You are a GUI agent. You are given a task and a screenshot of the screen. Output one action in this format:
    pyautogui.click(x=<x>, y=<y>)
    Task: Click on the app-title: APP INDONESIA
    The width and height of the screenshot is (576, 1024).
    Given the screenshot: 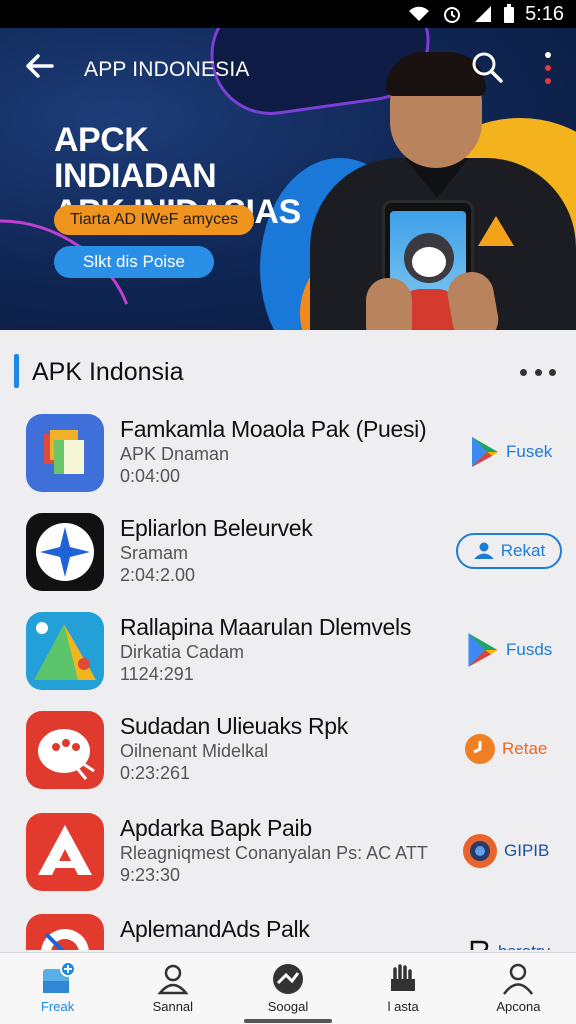 What is the action you would take?
    pyautogui.click(x=167, y=69)
    